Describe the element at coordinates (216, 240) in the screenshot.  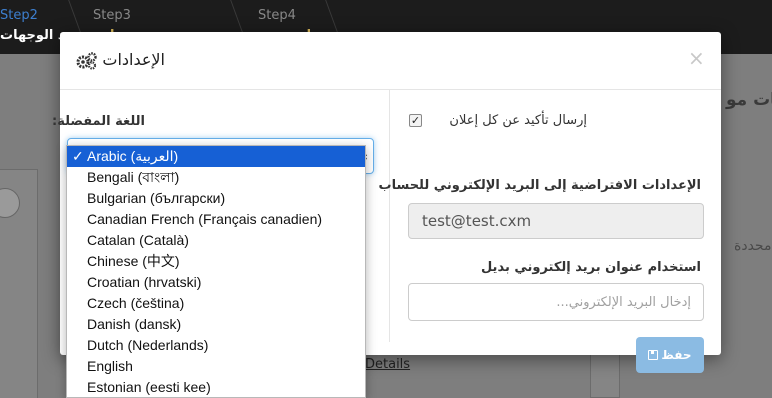
I see `language-option-catalan: Catalan (Català)` at that location.